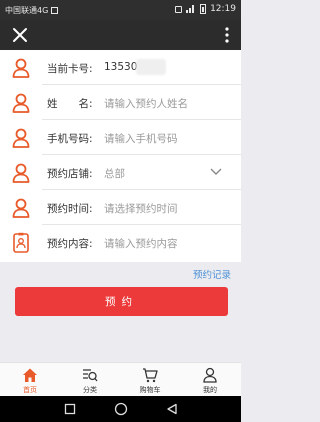 This screenshot has height=422, width=320. What do you see at coordinates (150, 375) in the screenshot?
I see `cart-icon` at bounding box center [150, 375].